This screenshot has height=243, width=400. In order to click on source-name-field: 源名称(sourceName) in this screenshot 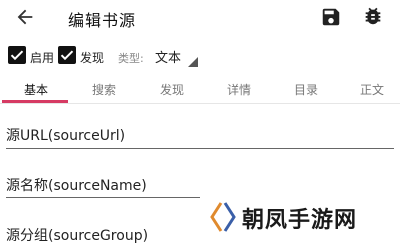, I will do `click(76, 185)`.